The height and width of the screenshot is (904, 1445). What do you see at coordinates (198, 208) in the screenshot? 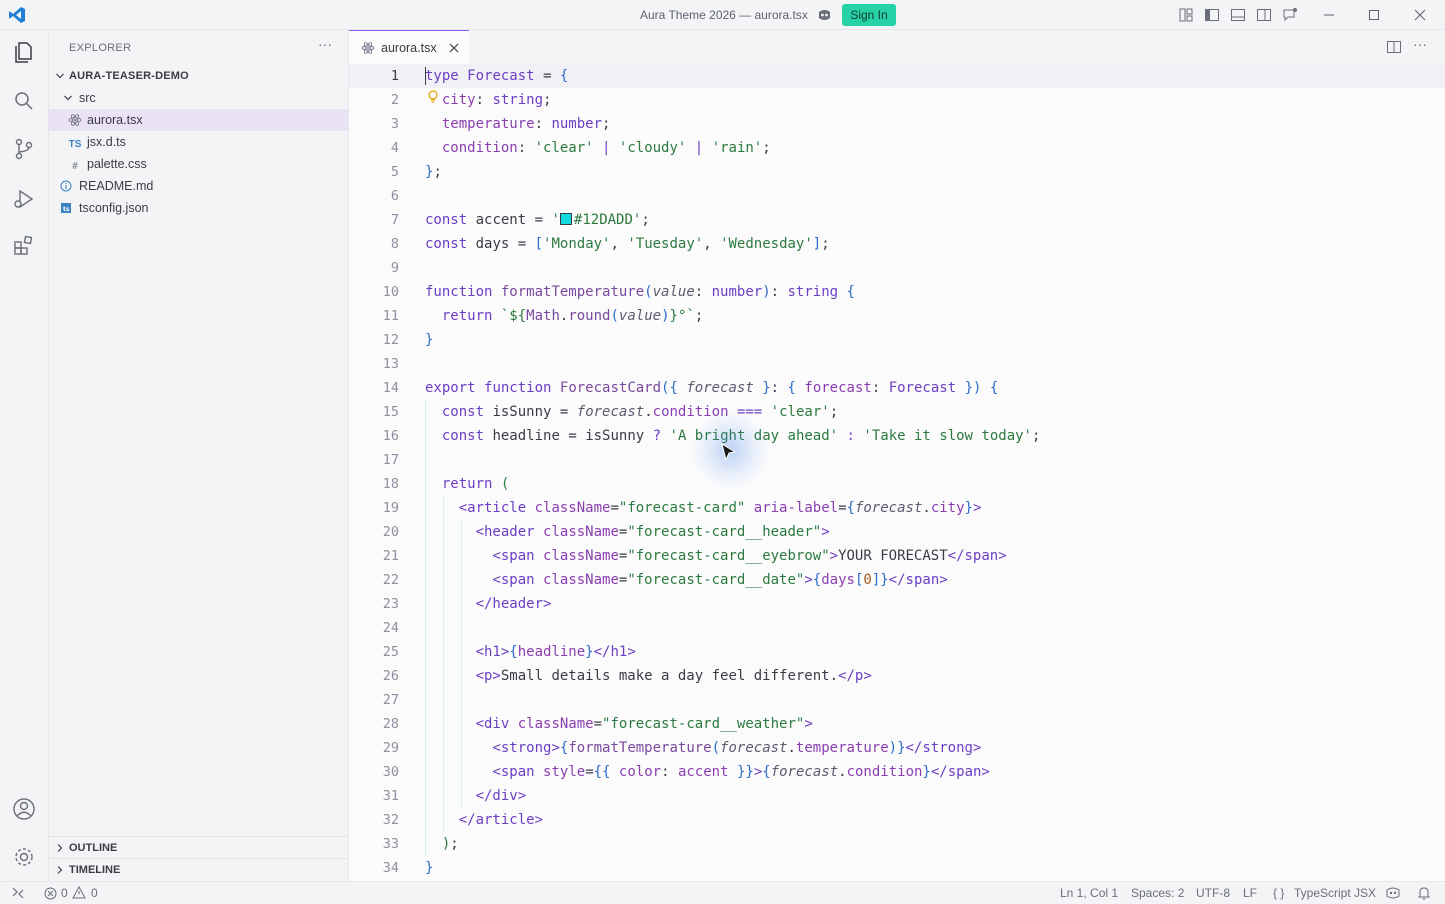
I see `file-row-tsconfig: ts tsconfig.json` at bounding box center [198, 208].